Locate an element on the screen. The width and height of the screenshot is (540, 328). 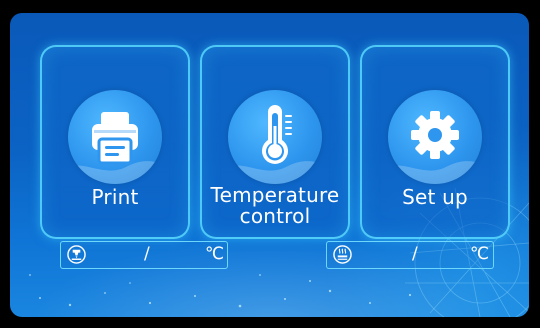
temperature-icon-circle is located at coordinates (275, 137).